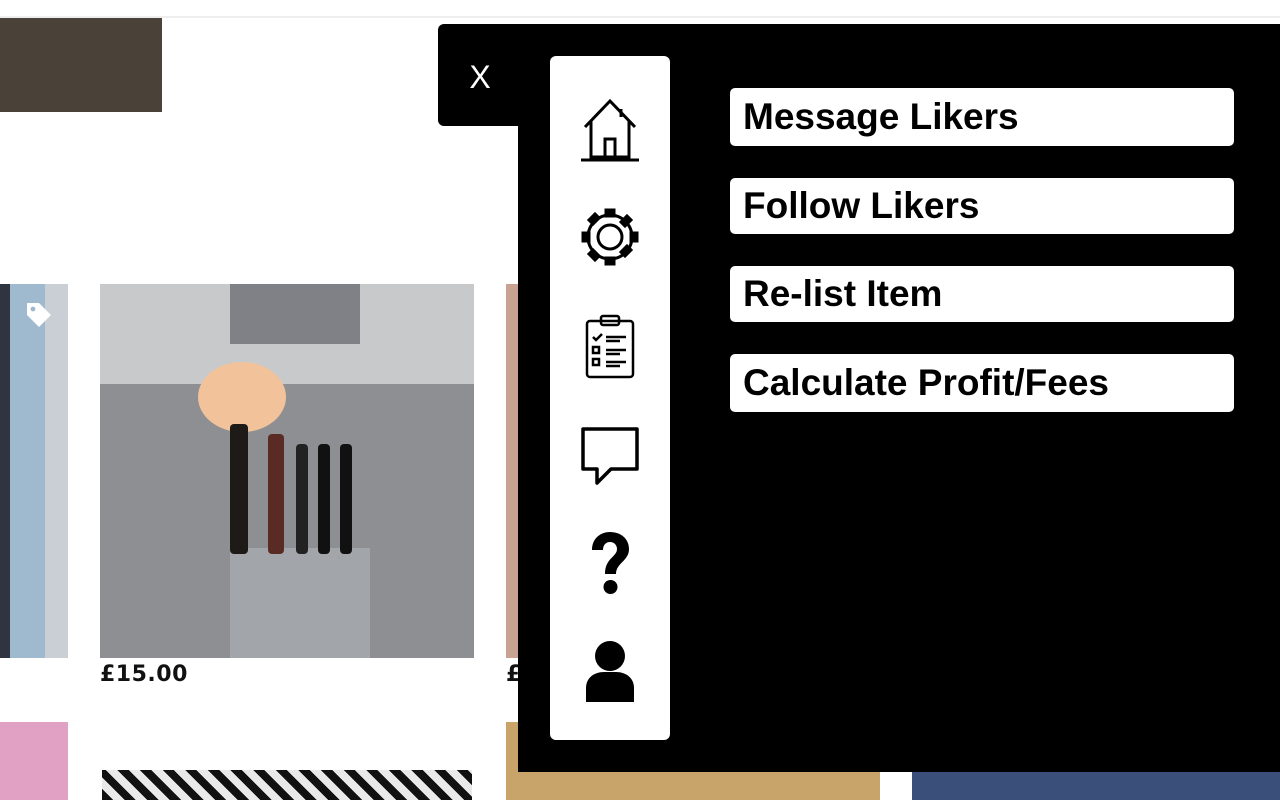  What do you see at coordinates (39, 315) in the screenshot?
I see `price-tag-icon` at bounding box center [39, 315].